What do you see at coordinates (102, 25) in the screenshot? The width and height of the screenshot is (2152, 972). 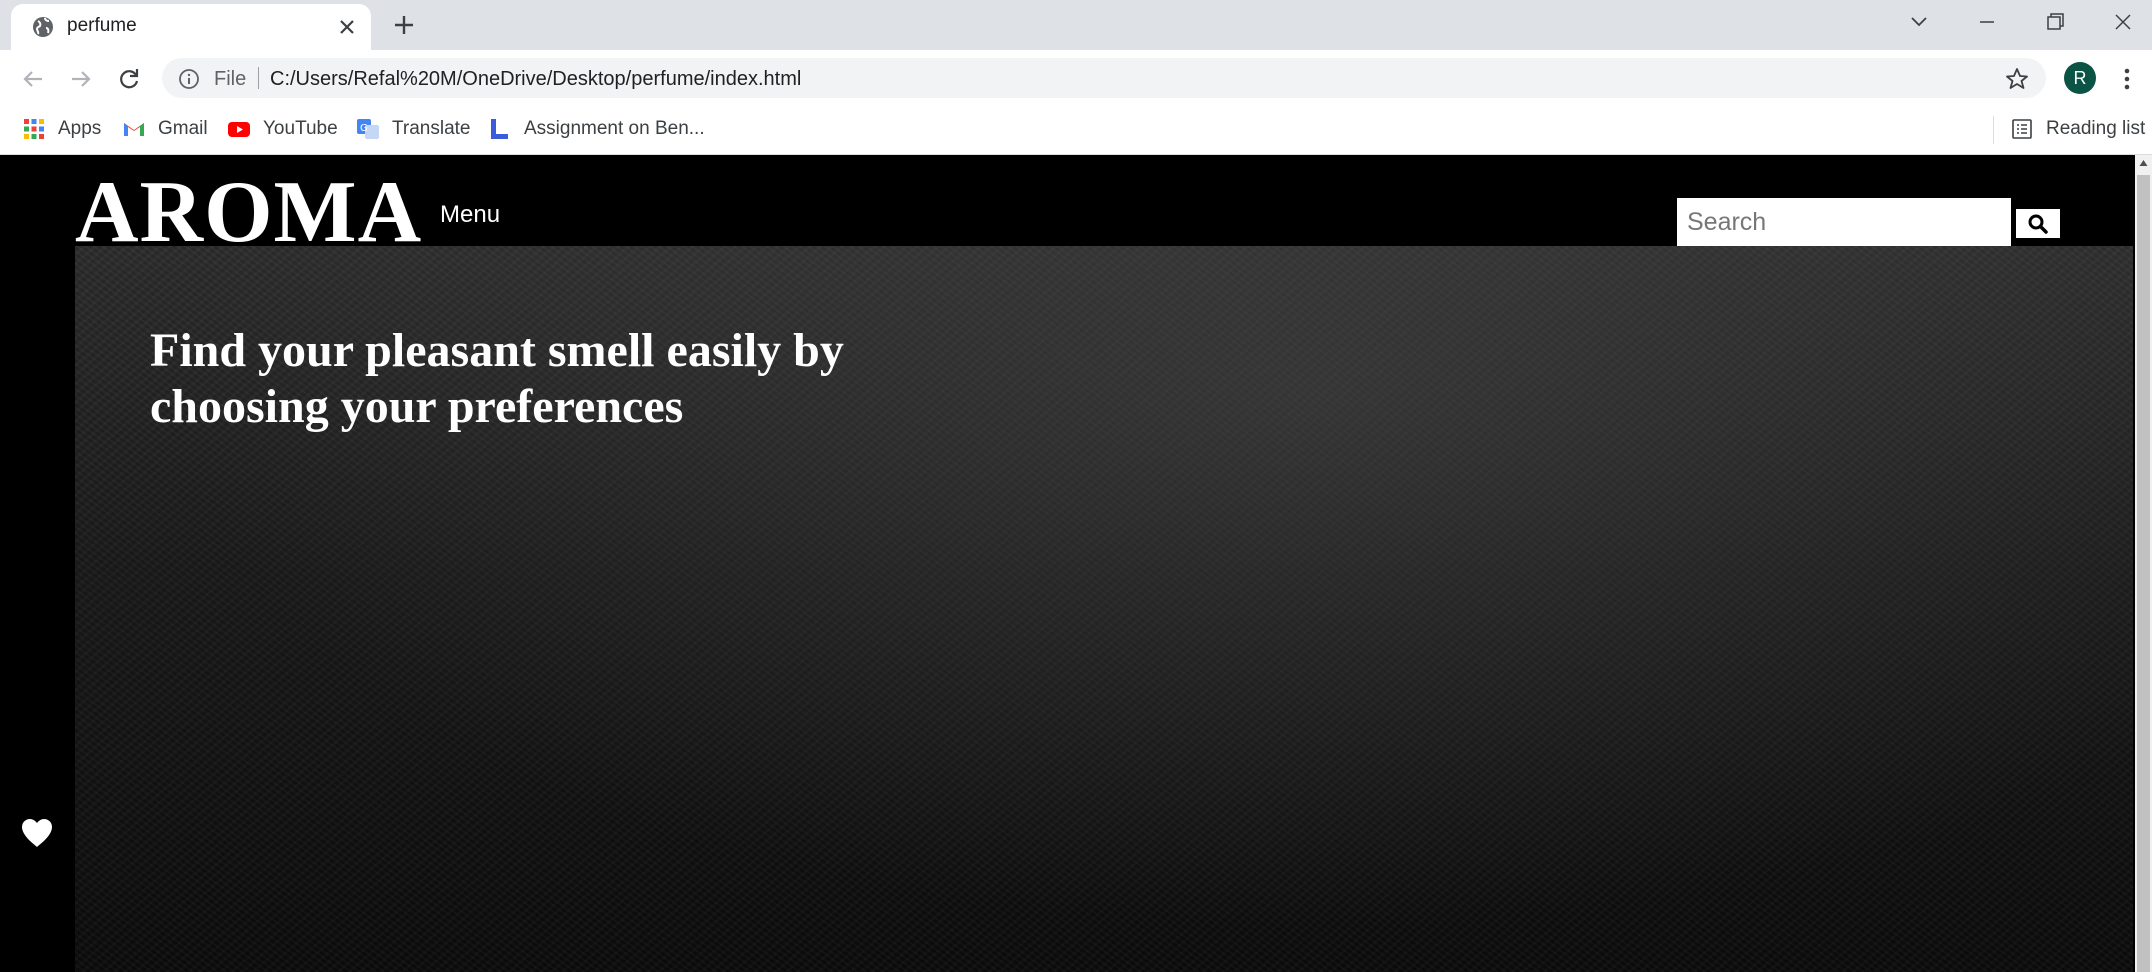 I see `tab-title: perfume` at bounding box center [102, 25].